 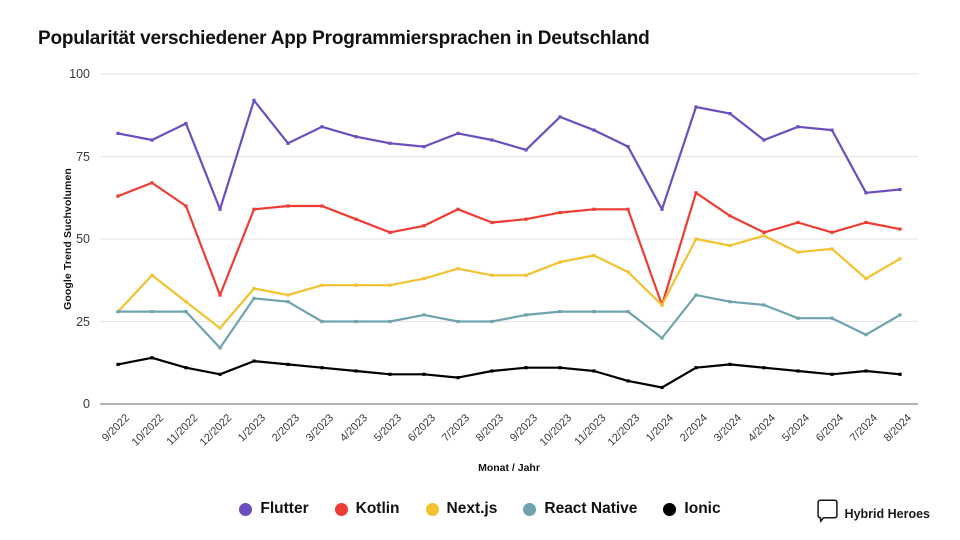 What do you see at coordinates (864, 428) in the screenshot?
I see `x-tick-label: 7/2024` at bounding box center [864, 428].